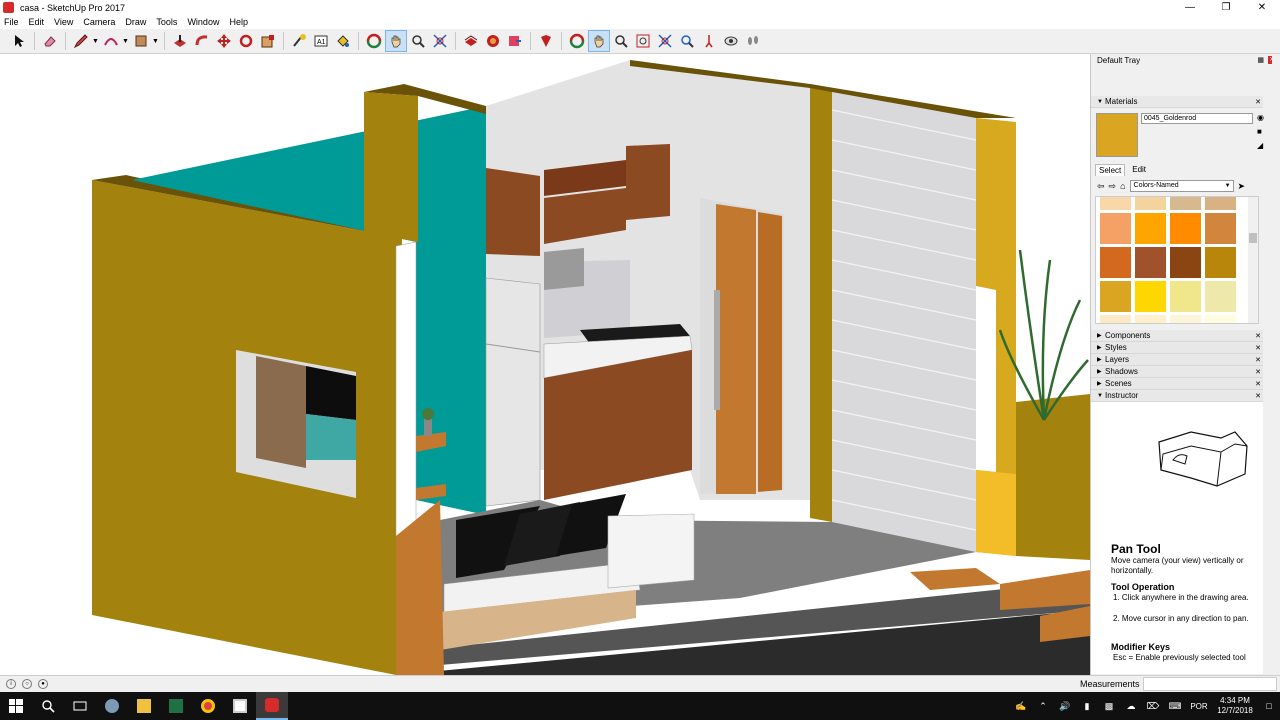  Describe the element at coordinates (1177, 348) in the screenshot. I see `styles-panel-header: ▶ Styles ✕` at that location.